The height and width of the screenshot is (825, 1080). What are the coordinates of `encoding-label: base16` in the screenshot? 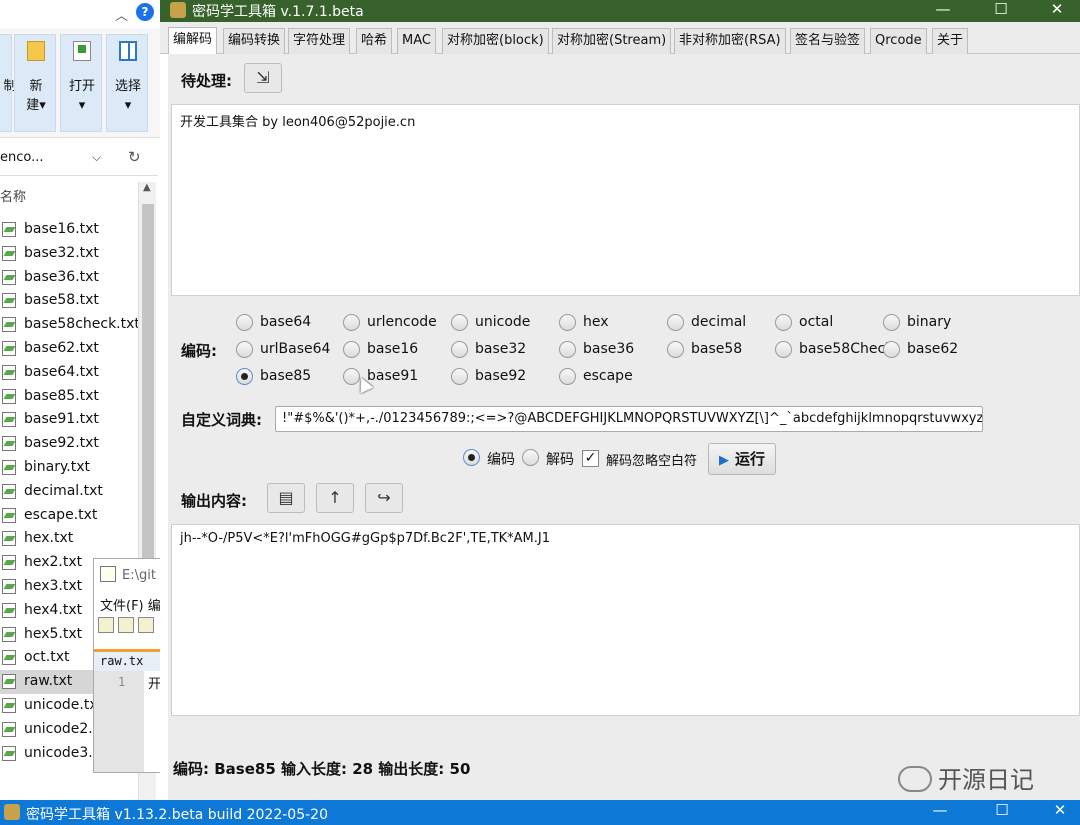 It's located at (393, 349).